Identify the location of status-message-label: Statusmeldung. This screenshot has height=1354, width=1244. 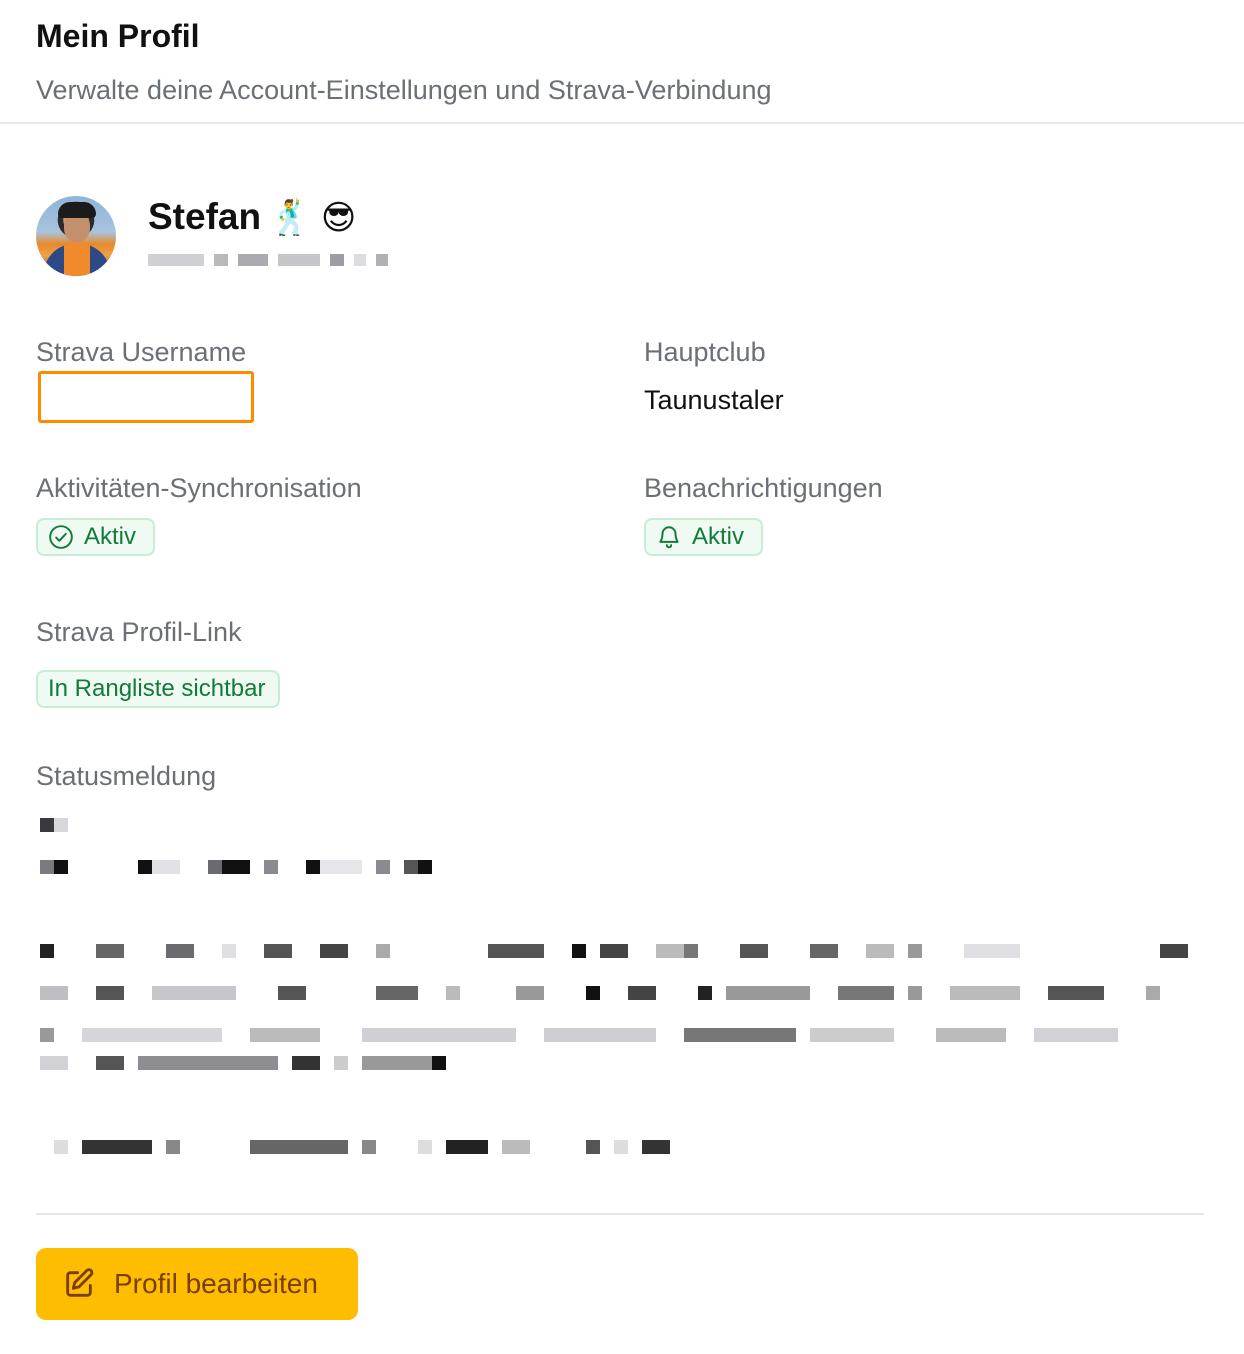
(126, 776).